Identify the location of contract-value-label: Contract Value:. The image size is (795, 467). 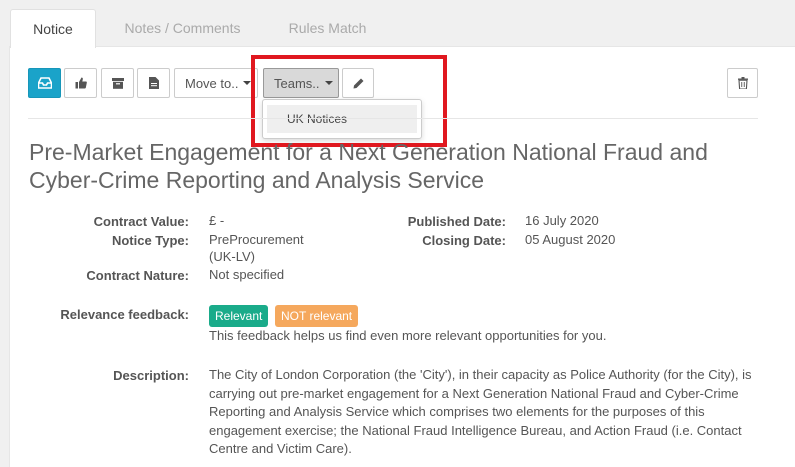
(141, 221).